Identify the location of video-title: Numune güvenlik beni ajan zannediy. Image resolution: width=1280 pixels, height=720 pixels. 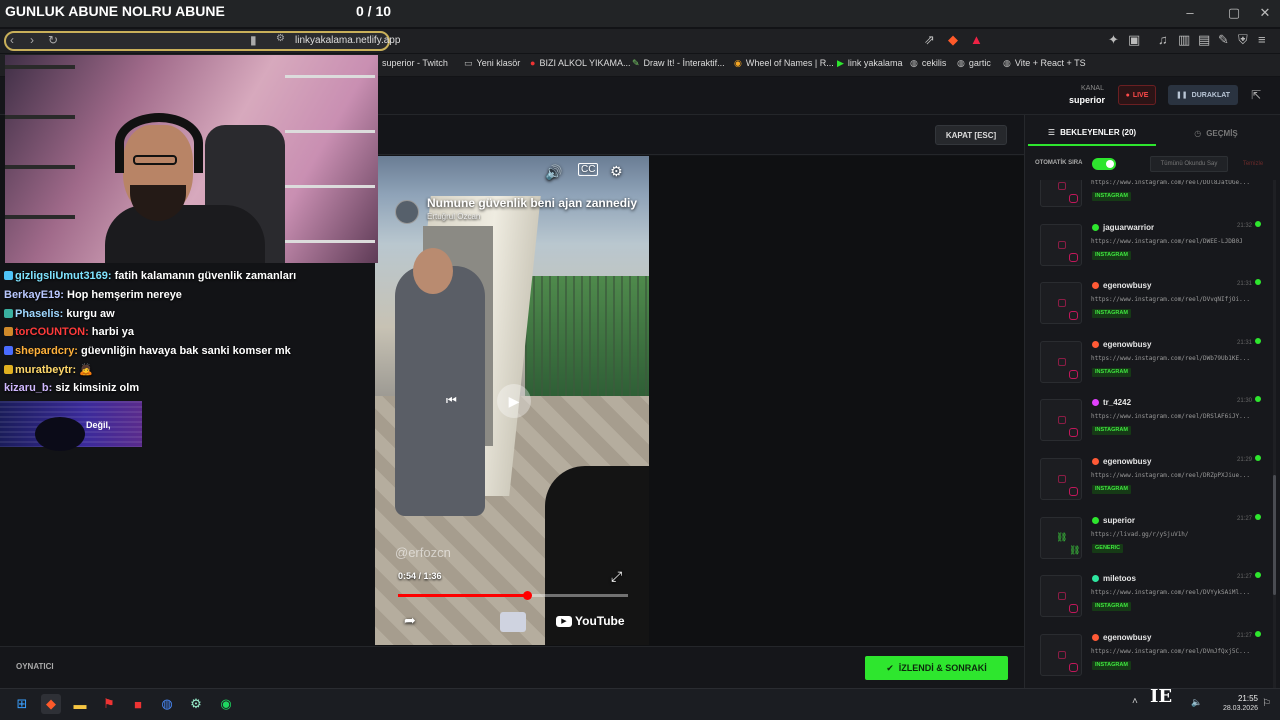
(532, 203).